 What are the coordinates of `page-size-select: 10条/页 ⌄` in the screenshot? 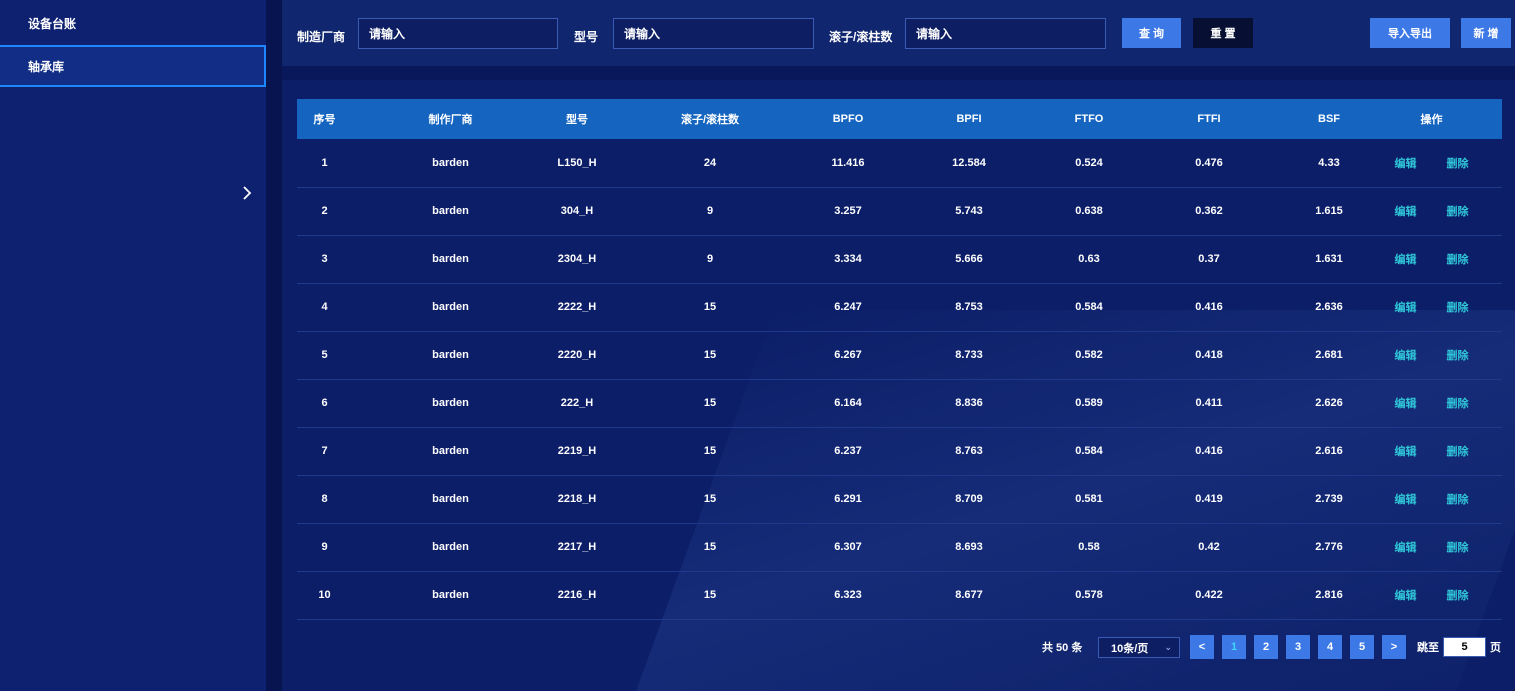 It's located at (1139, 647).